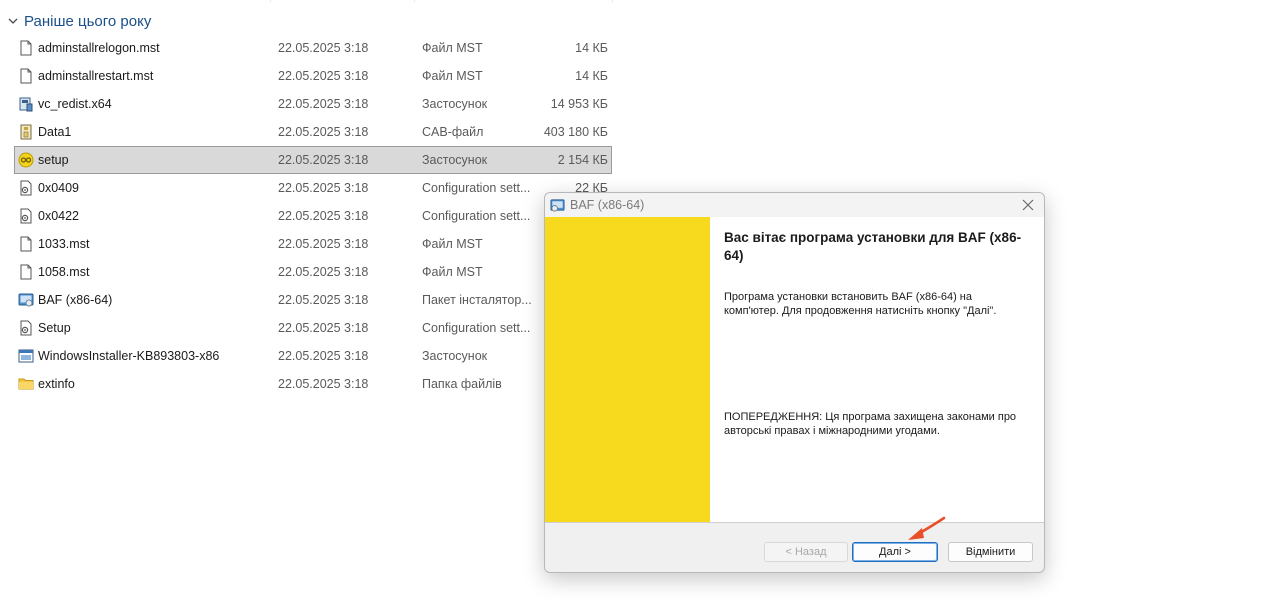  Describe the element at coordinates (53, 160) in the screenshot. I see `file-name: setup` at that location.